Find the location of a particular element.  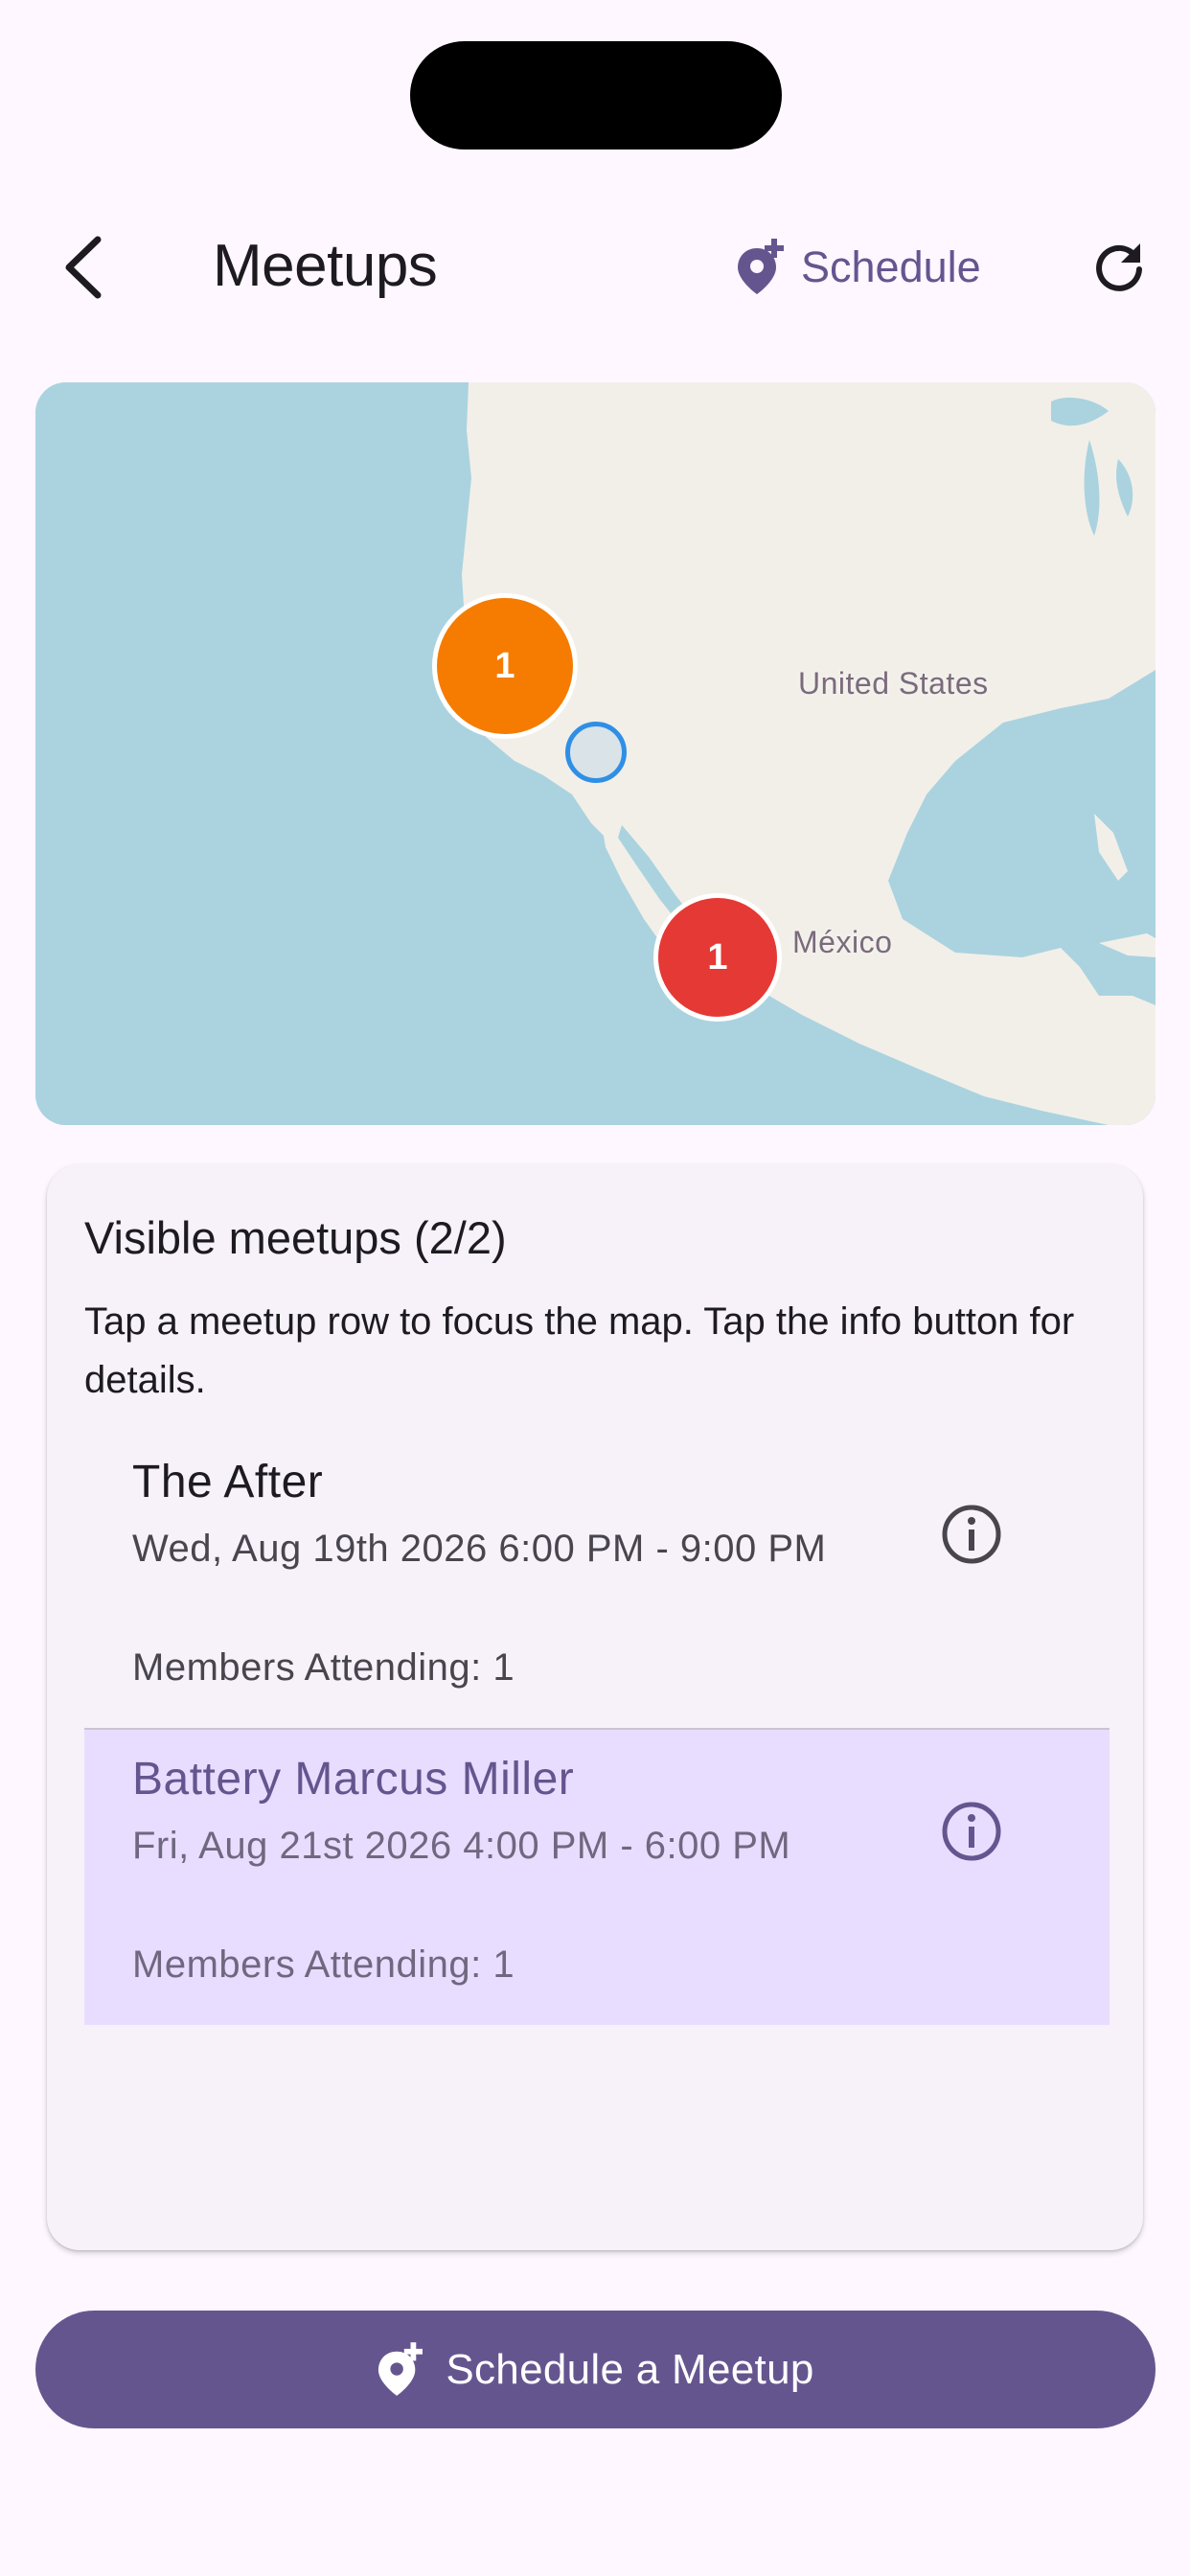

map-cluster-marker-red: 1 is located at coordinates (717, 957).